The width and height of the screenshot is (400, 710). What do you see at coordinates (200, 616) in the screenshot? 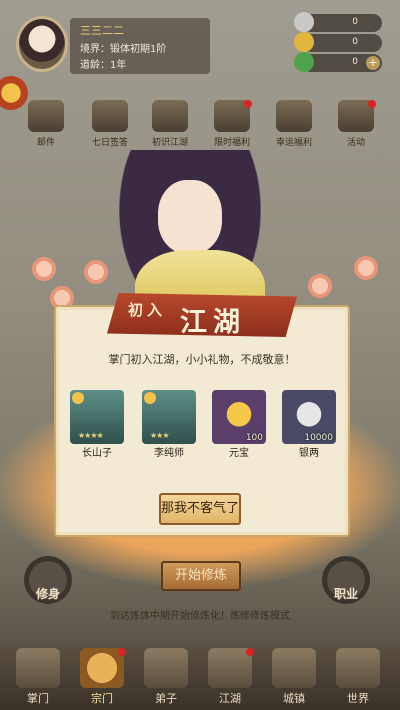
I see `cultivation-hint: 到达炼体中期开始修炼化！炼修修炼模式` at bounding box center [200, 616].